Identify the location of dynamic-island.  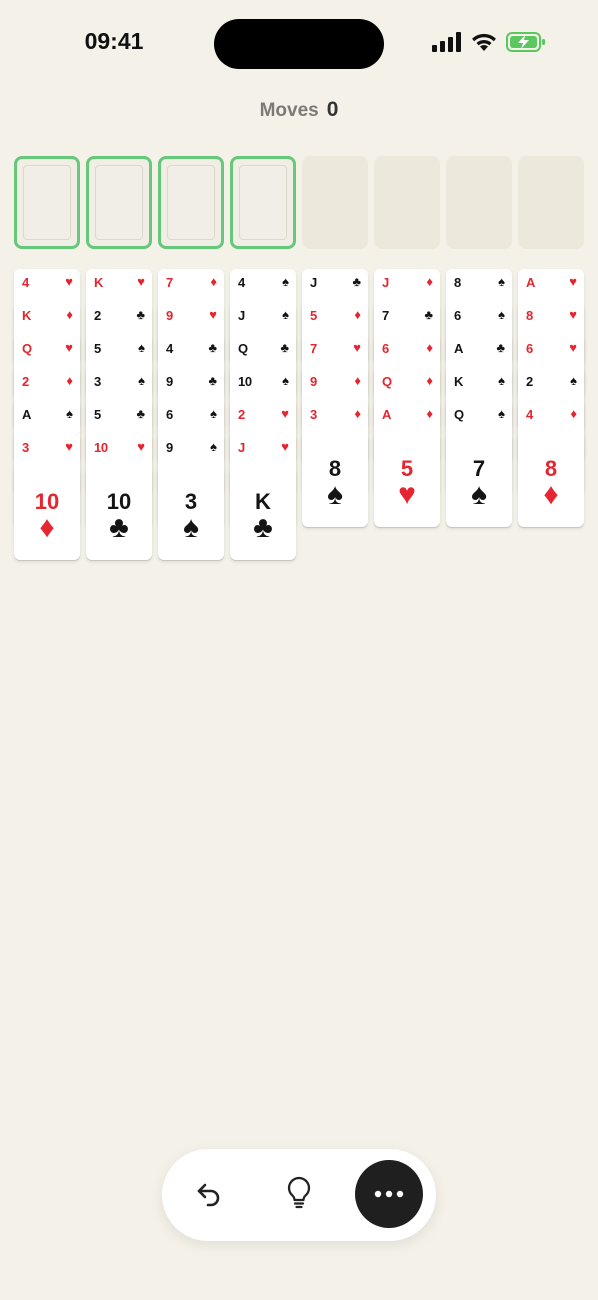
(299, 44).